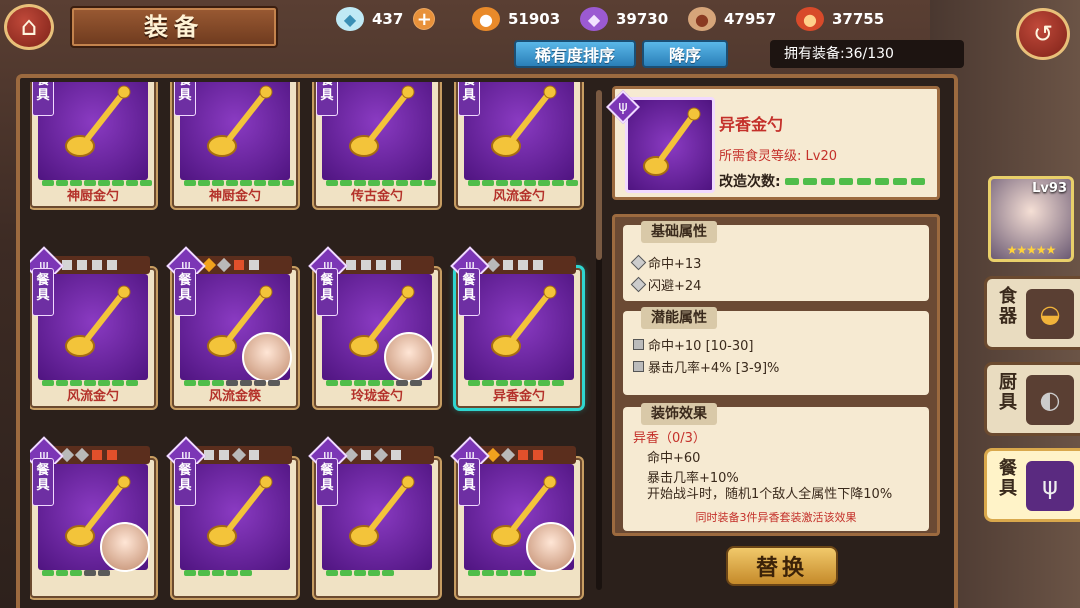 The height and width of the screenshot is (608, 1080). What do you see at coordinates (776, 351) in the screenshot?
I see `potential-attributes: 潜能属性 命中+10 [10-30] 暴击几率+4% [3-9]%` at bounding box center [776, 351].